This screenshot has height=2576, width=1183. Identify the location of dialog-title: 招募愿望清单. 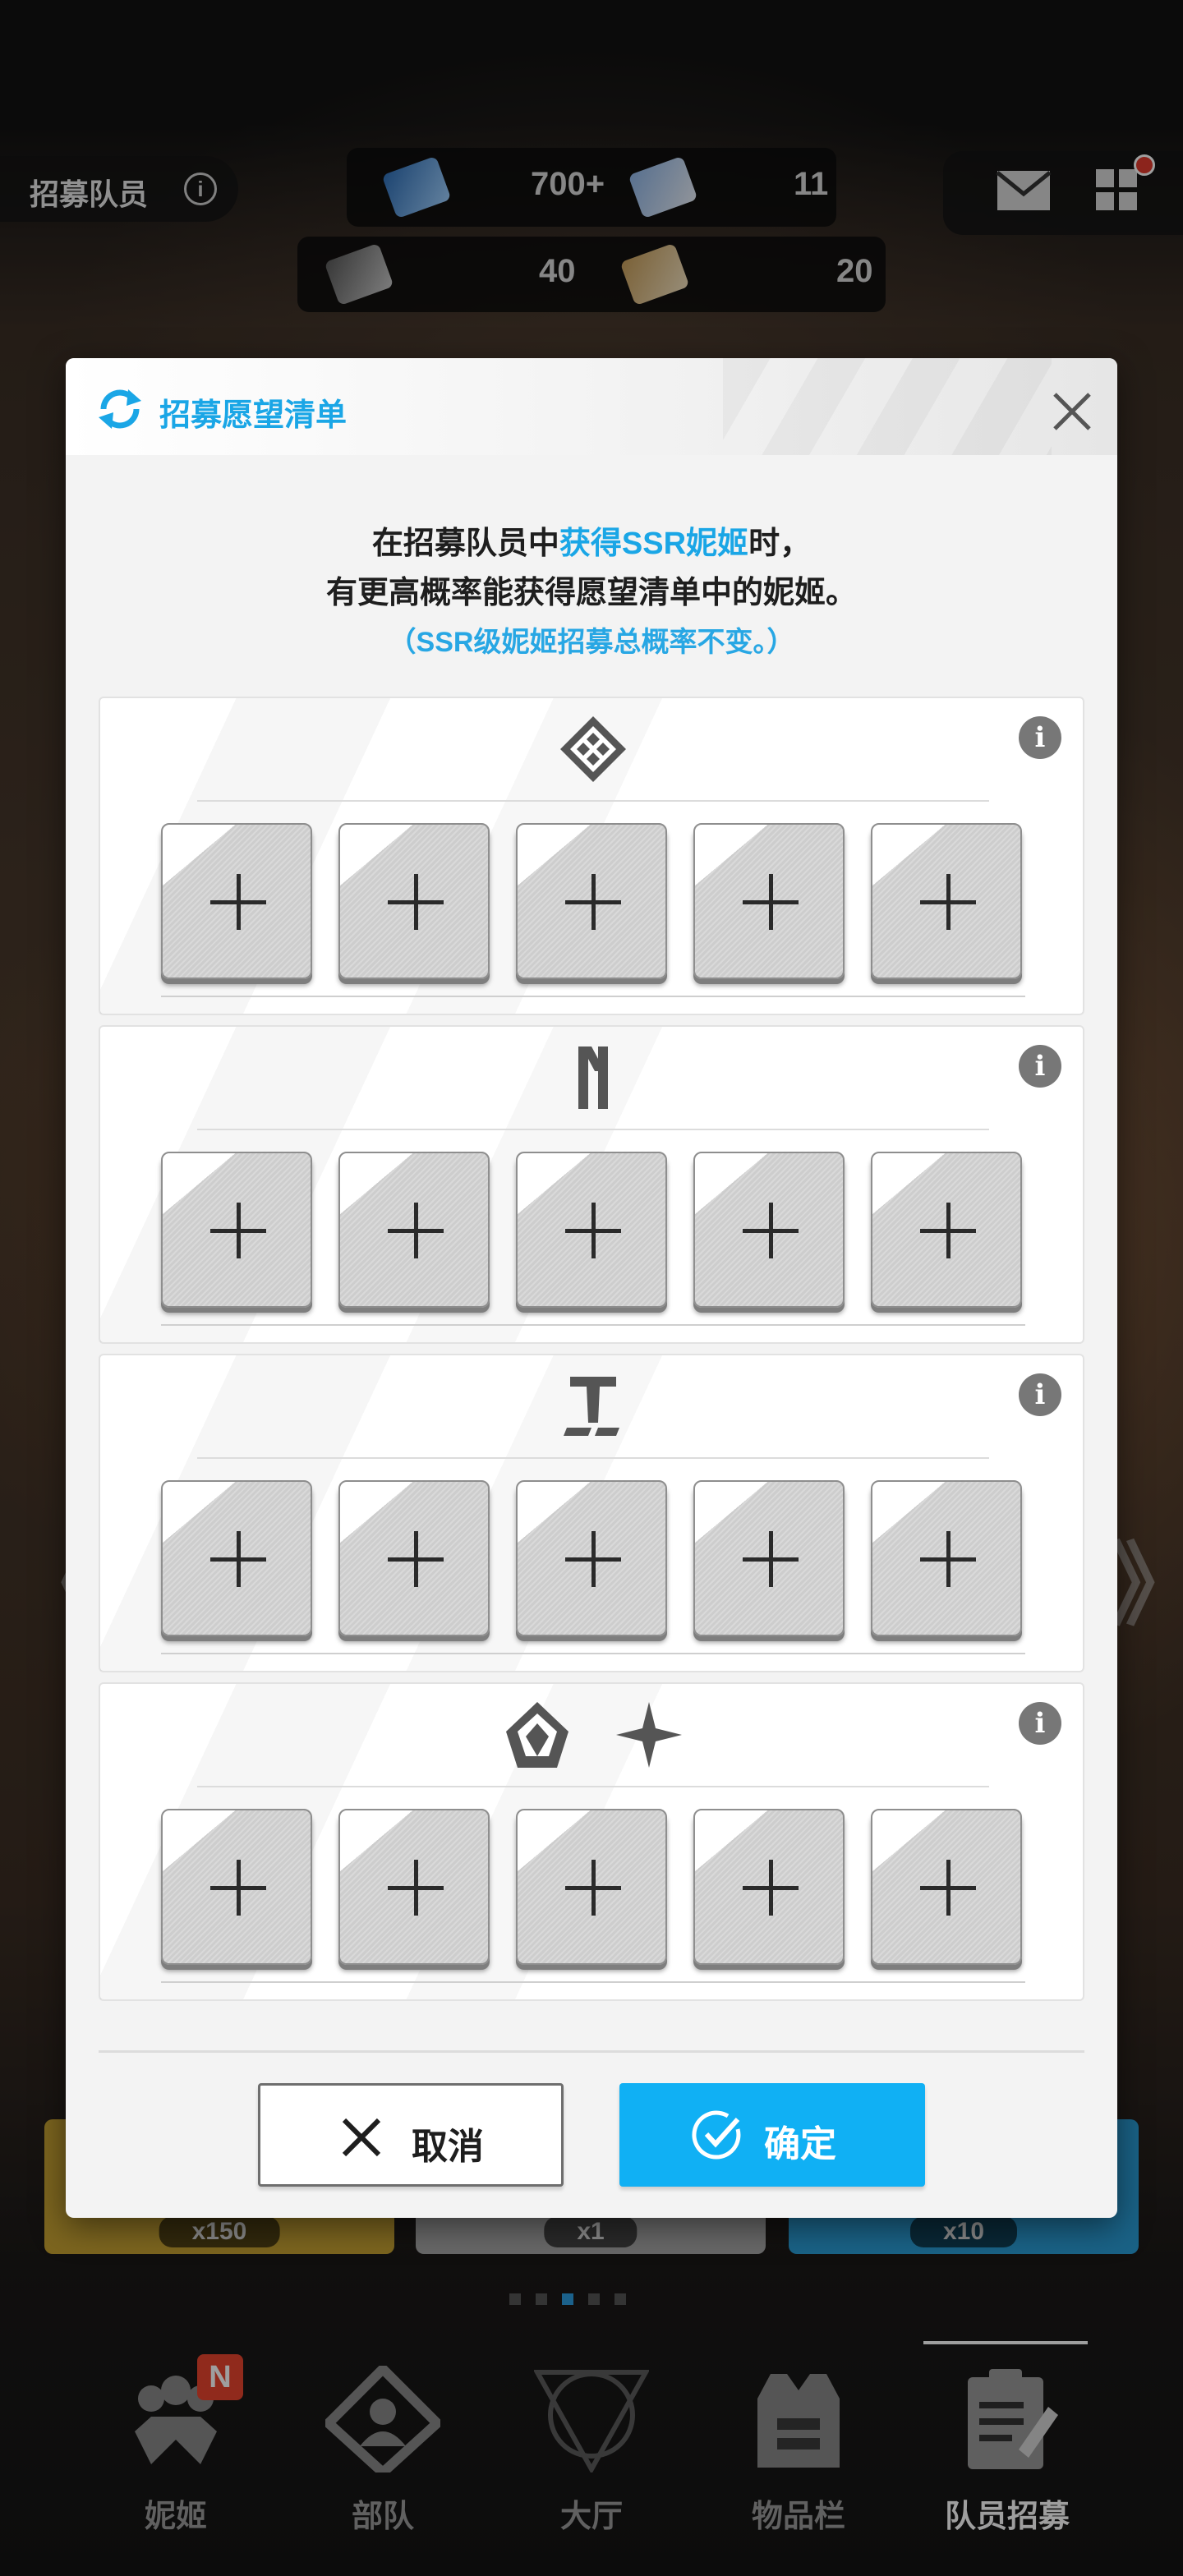
(253, 415).